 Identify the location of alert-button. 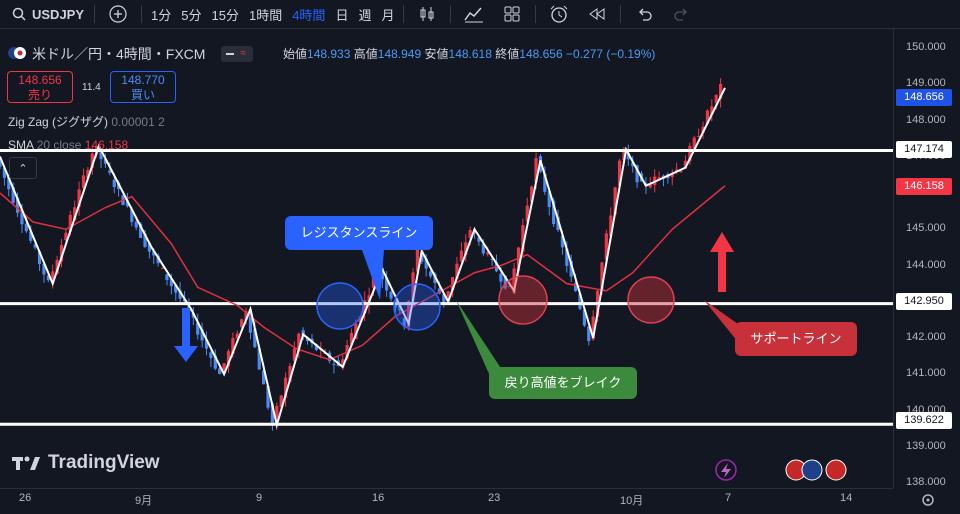
(559, 14).